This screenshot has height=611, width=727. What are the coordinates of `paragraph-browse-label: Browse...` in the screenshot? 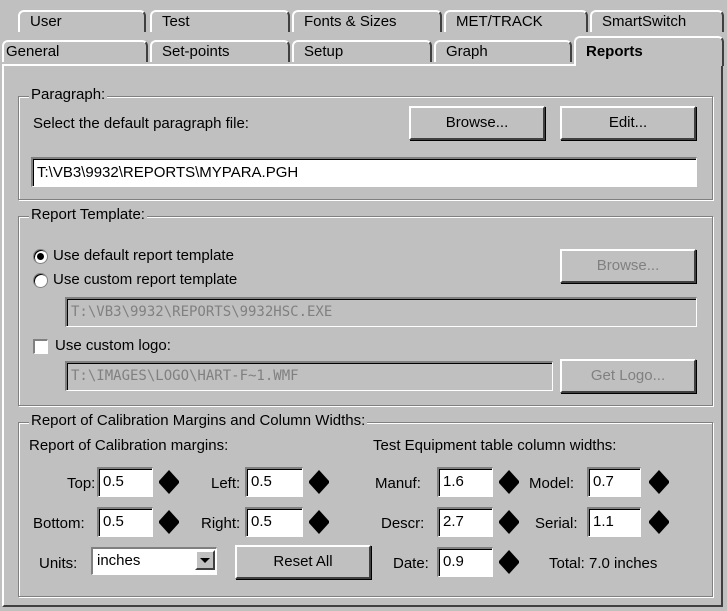 It's located at (477, 122).